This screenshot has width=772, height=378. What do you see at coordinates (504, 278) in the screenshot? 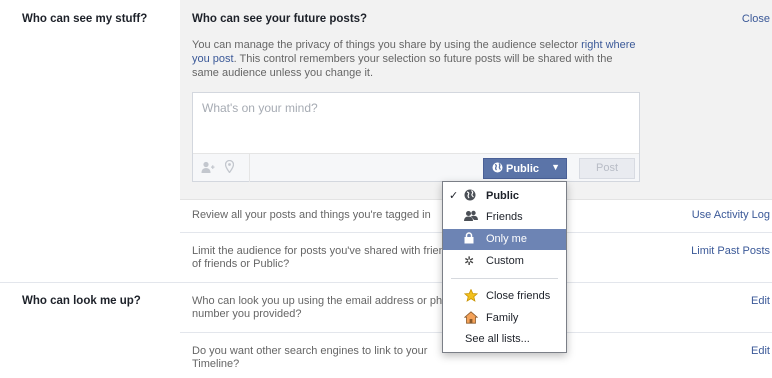
I see `menu-divider` at bounding box center [504, 278].